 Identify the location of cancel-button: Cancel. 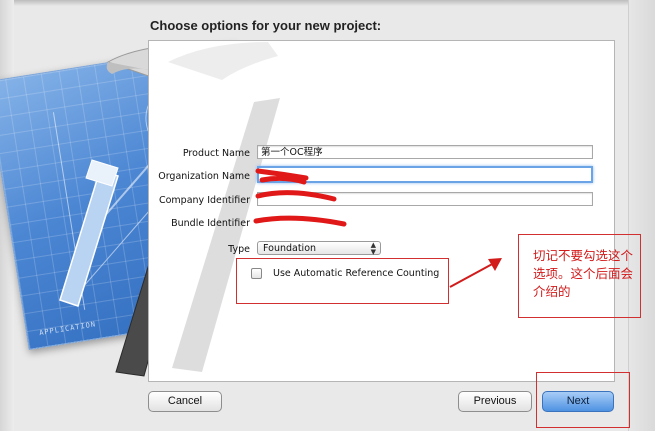
(185, 401).